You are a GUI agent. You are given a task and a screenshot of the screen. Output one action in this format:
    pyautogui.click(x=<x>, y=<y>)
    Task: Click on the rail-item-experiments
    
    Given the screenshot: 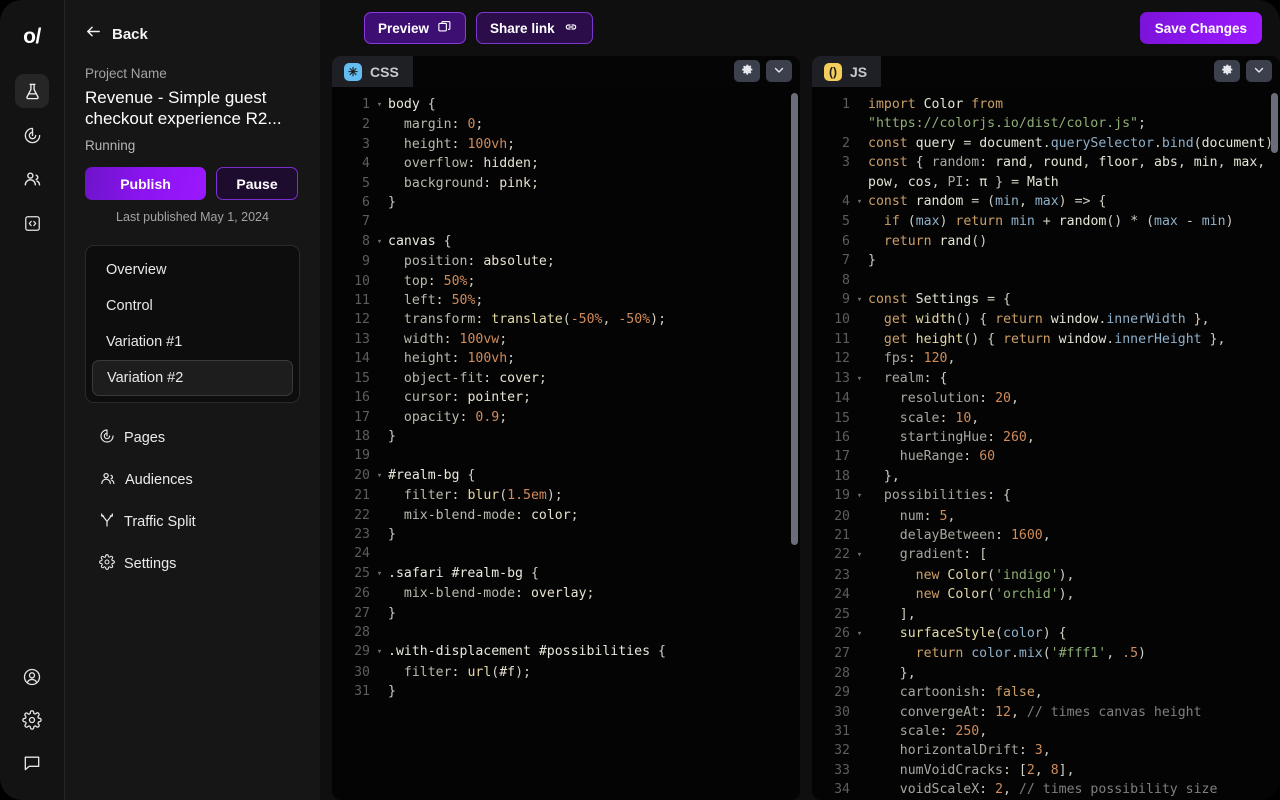 What is the action you would take?
    pyautogui.click(x=32, y=91)
    